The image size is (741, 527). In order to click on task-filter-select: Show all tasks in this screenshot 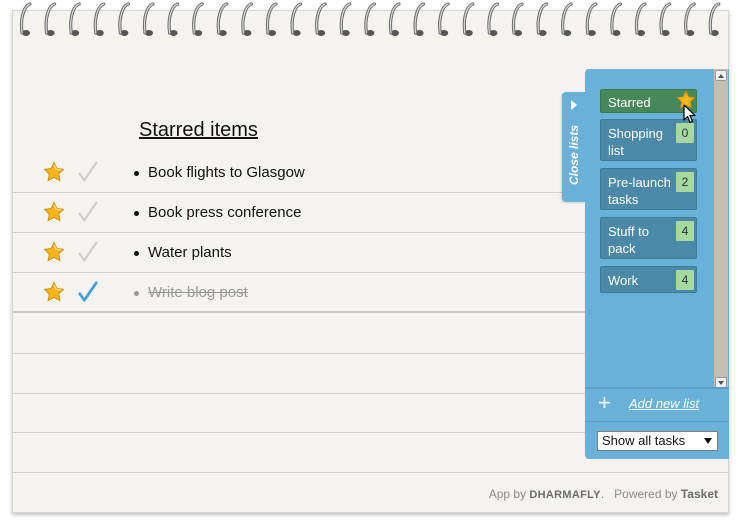, I will do `click(657, 441)`.